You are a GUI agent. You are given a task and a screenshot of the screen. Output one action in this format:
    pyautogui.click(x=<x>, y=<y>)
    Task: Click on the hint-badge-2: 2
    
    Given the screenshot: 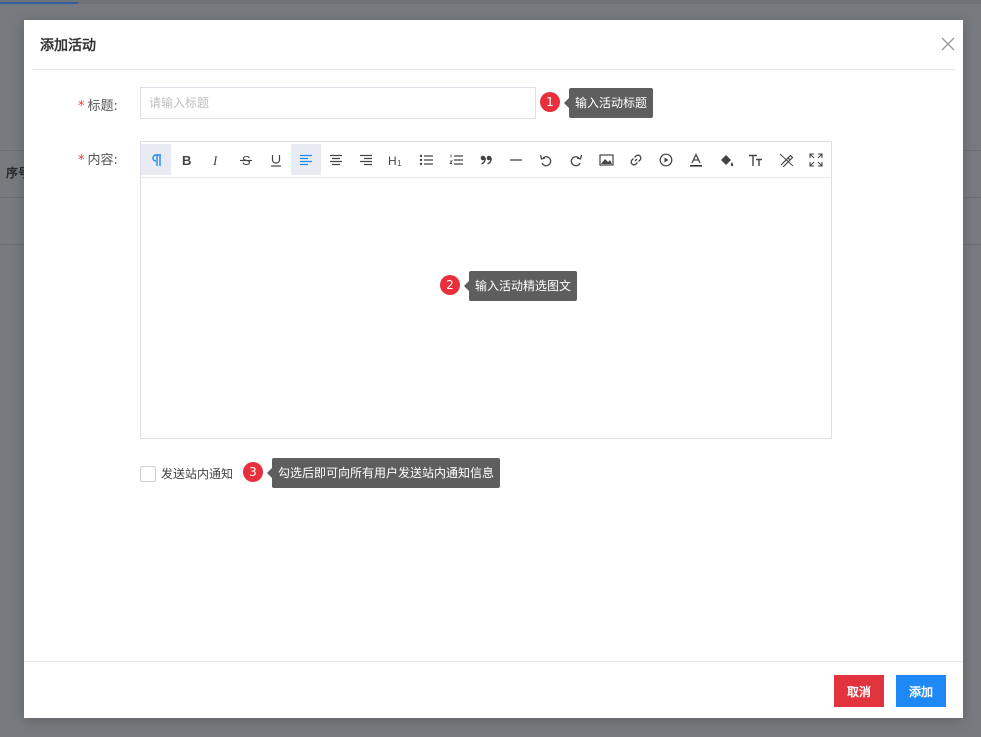 What is the action you would take?
    pyautogui.click(x=450, y=285)
    